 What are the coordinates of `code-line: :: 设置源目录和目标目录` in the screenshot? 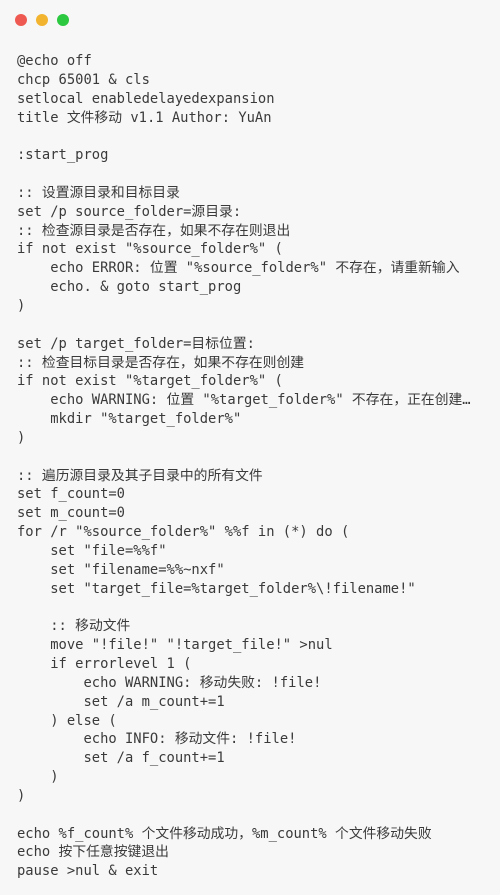 It's located at (98, 192).